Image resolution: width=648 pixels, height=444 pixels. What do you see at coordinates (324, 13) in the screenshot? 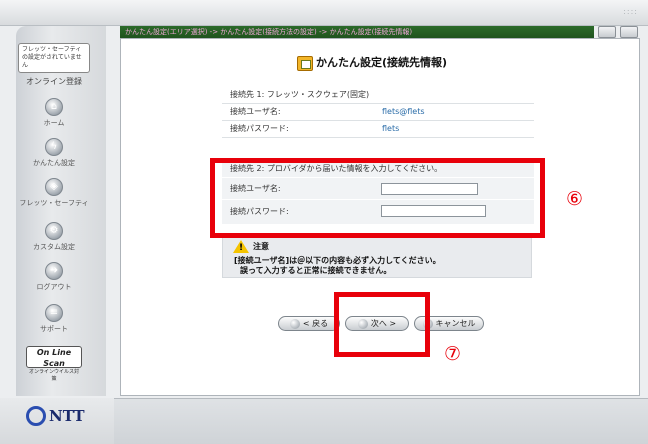
I see `window-header: ::::` at bounding box center [324, 13].